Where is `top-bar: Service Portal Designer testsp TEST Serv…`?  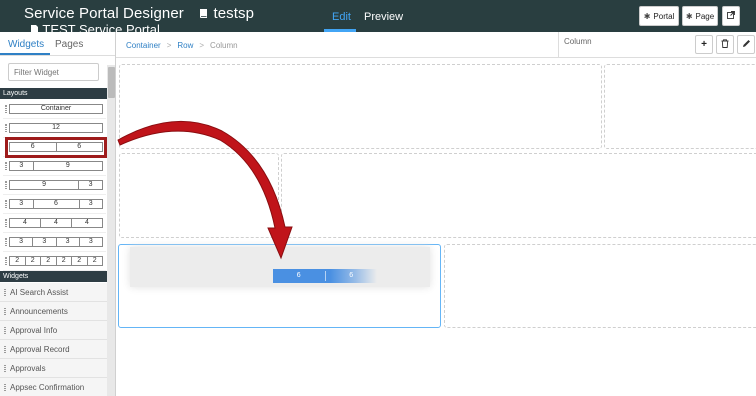 top-bar: Service Portal Designer testsp TEST Serv… is located at coordinates (378, 16).